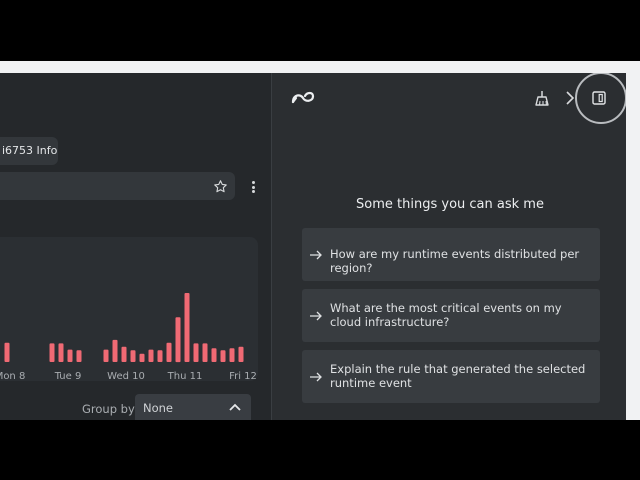 The height and width of the screenshot is (480, 640). I want to click on x-tick-label: Fri 12, so click(243, 376).